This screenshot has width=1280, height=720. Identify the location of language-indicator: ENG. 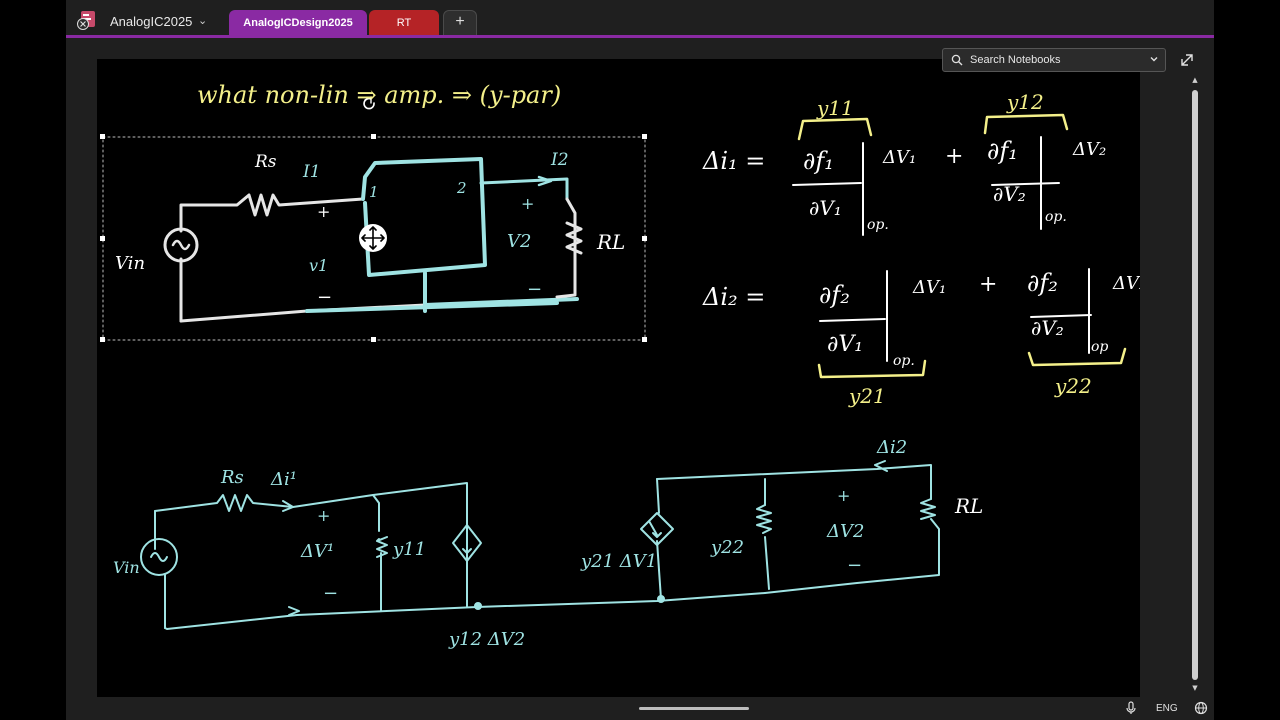
(1167, 708).